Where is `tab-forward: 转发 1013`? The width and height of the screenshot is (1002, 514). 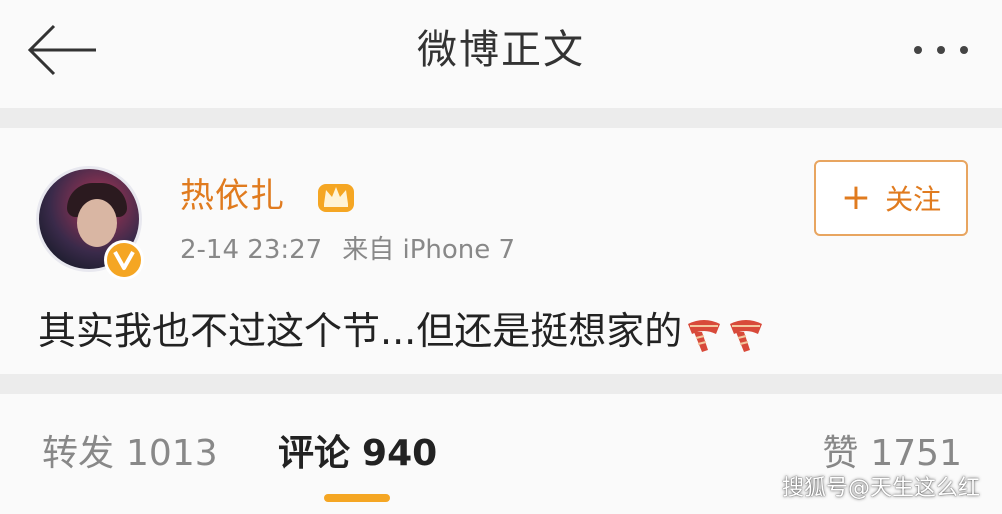 tab-forward: 转发 1013 is located at coordinates (130, 454).